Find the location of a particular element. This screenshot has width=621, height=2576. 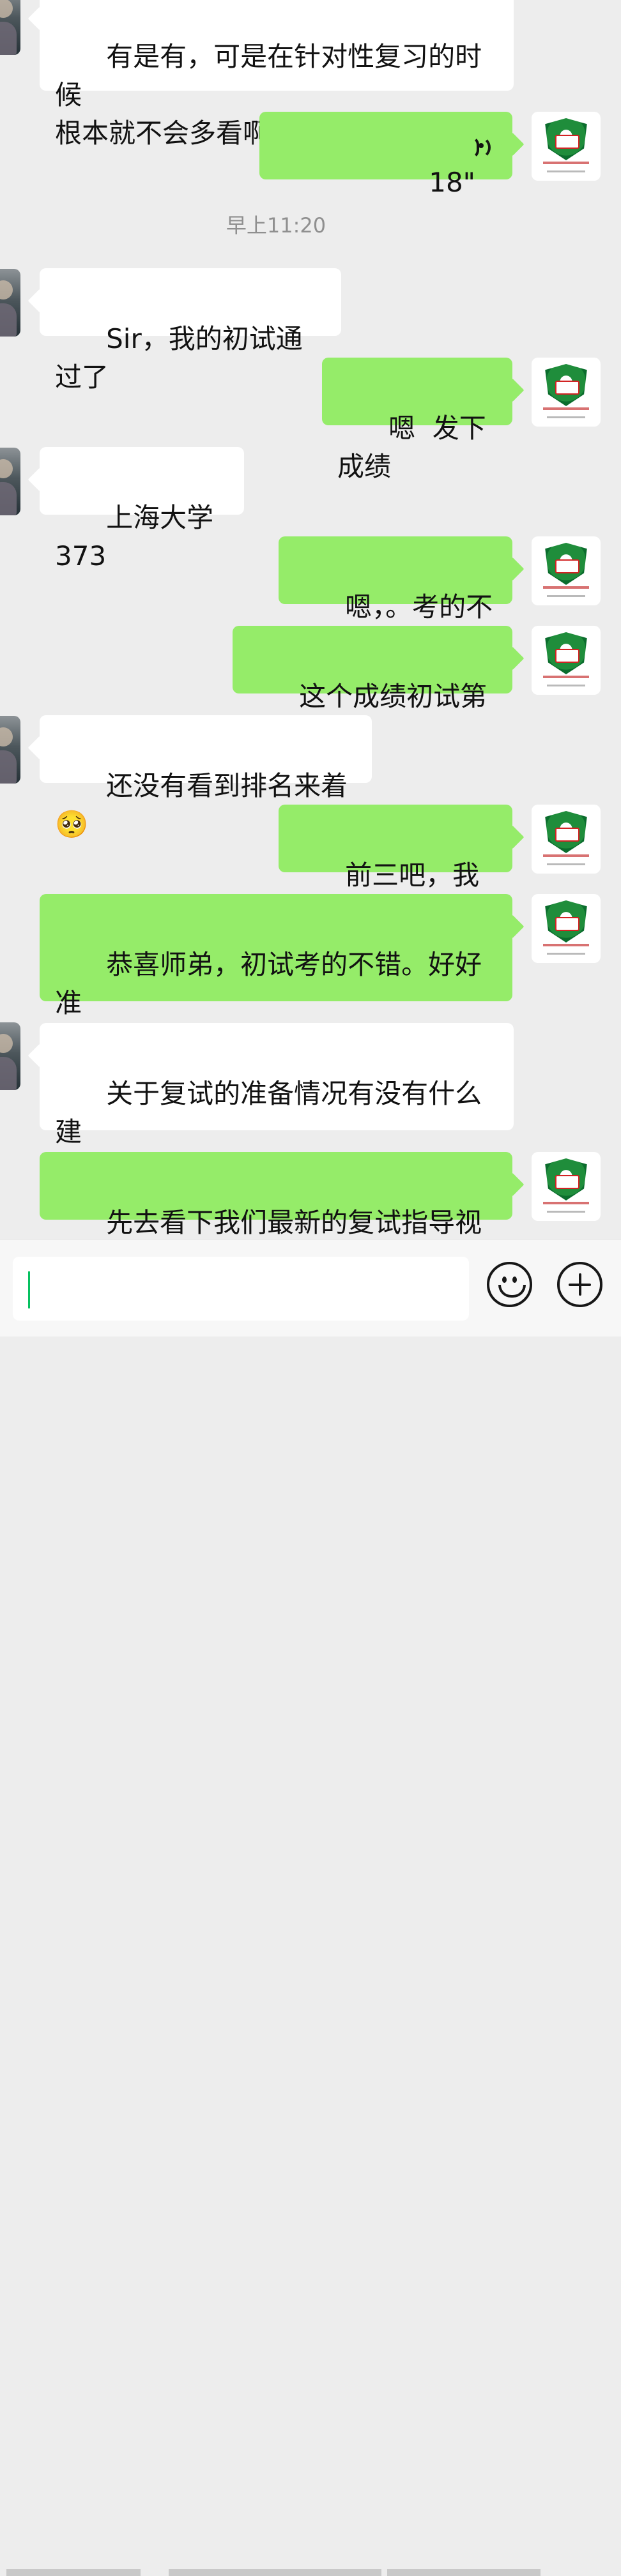

outgoing-message-bubble: 嗯 发下成绩 is located at coordinates (417, 420).